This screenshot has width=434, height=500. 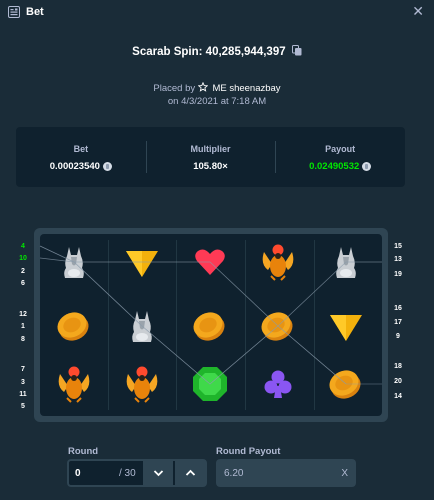 I want to click on payout-value-row: 0.02490532, so click(x=340, y=166).